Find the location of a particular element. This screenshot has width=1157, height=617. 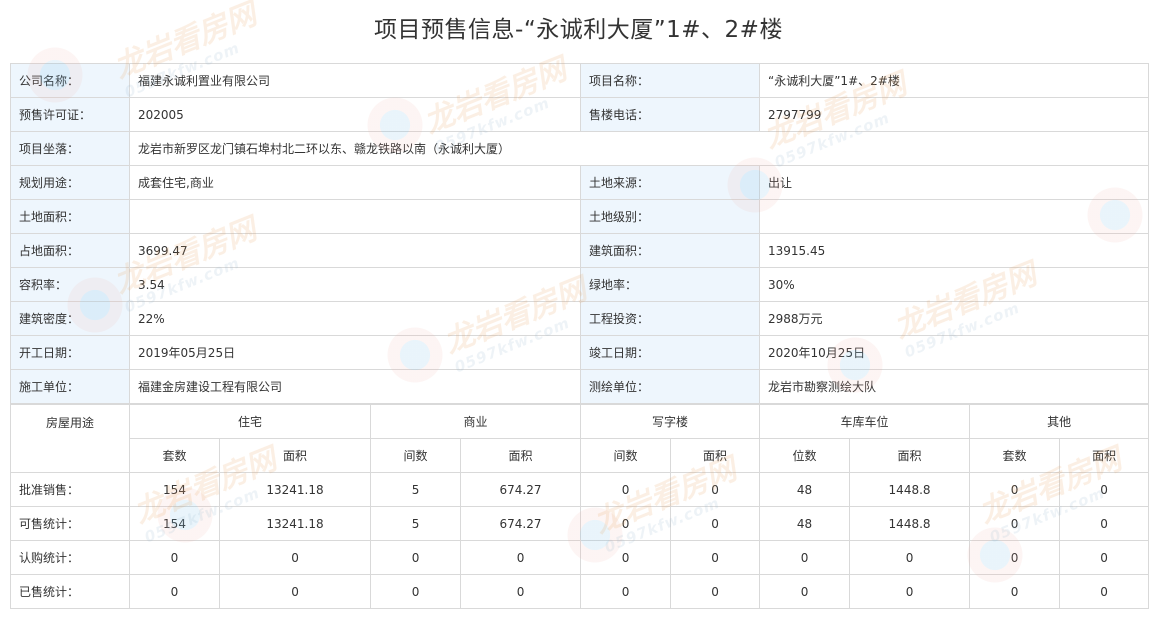

company-name-label: 公司名称： is located at coordinates (70, 80).